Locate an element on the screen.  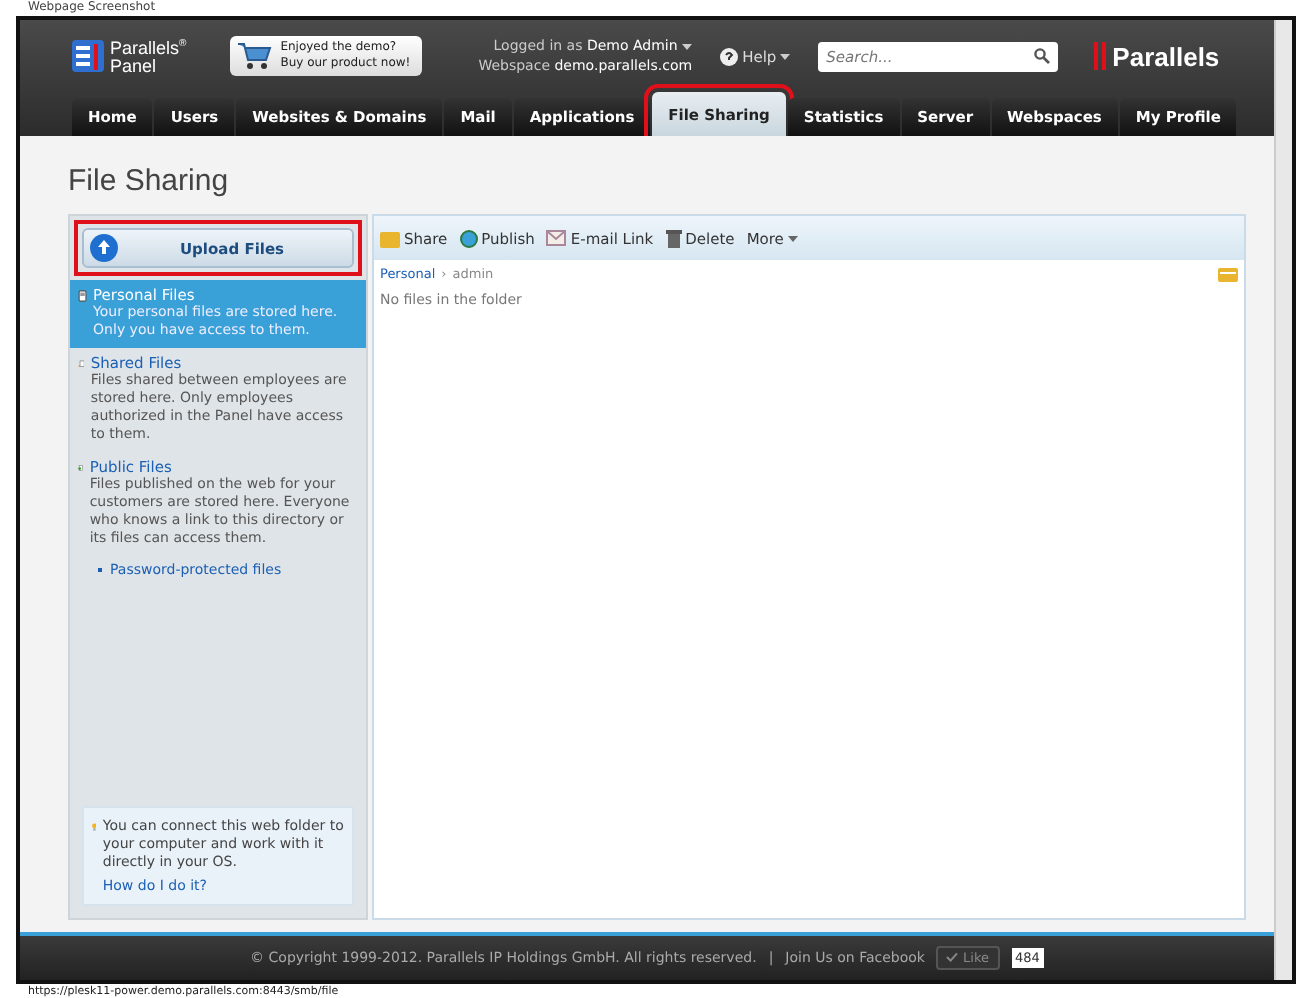
checkmark-icon is located at coordinates (952, 957).